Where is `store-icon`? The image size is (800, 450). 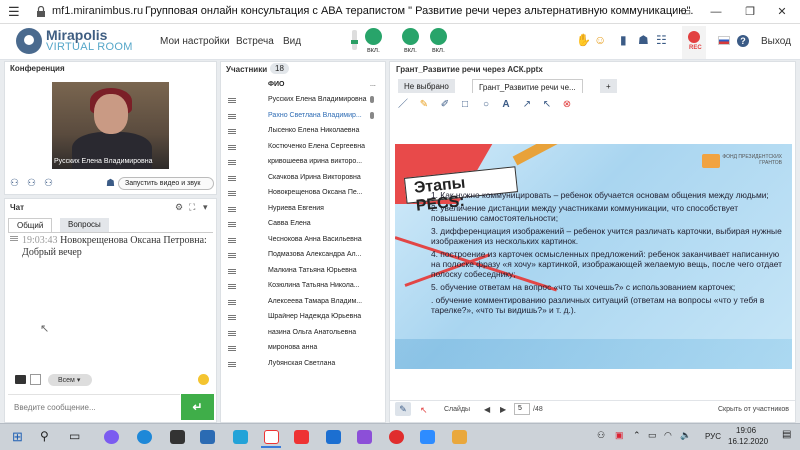
store-icon is located at coordinates (207, 437).